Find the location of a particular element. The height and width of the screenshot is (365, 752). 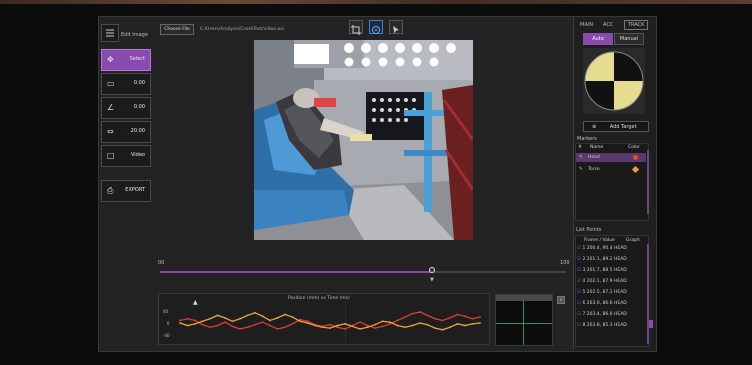

list-row: ☑ 8 203.8, 85.3 HEAD is located at coordinates (611, 328).